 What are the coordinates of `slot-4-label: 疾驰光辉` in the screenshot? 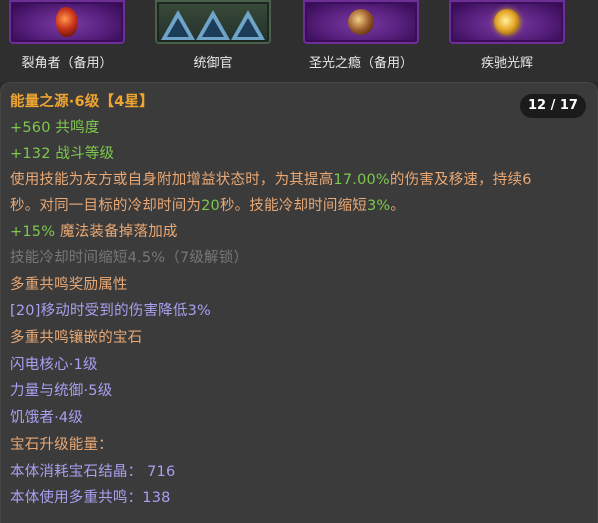 It's located at (506, 63).